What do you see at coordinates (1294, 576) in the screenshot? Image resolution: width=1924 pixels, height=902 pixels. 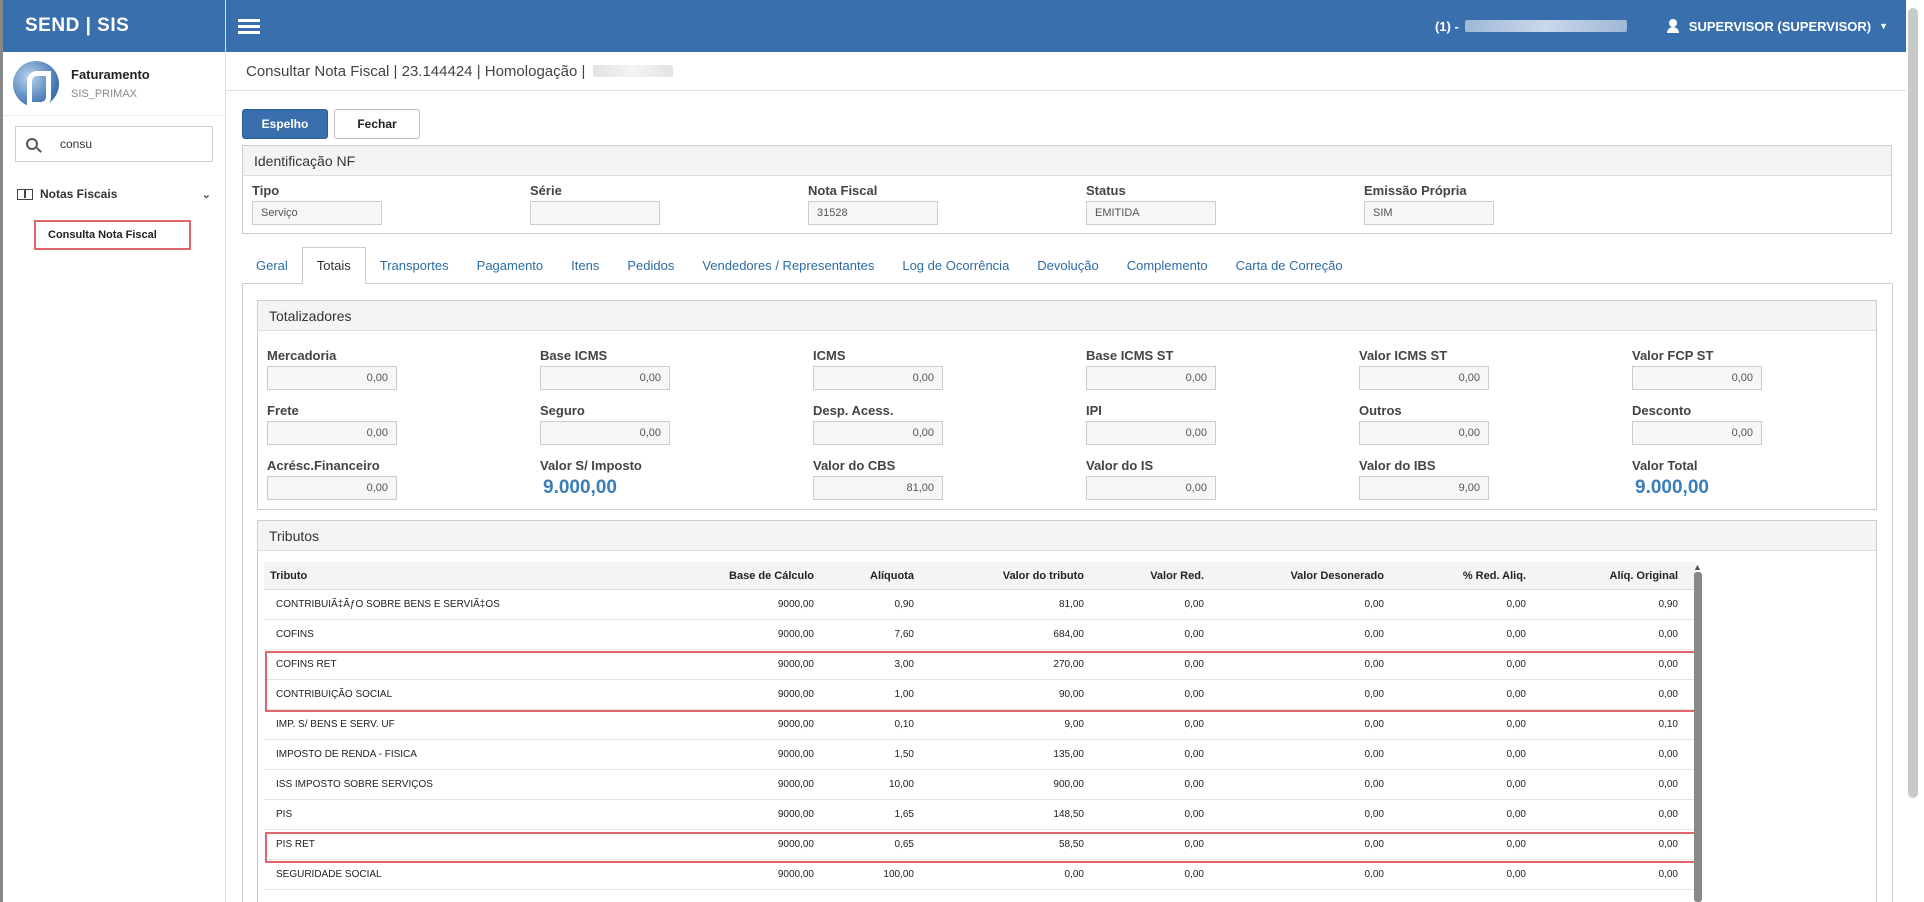 I see `col-header-valor-desonerado: Valor Desonerado` at bounding box center [1294, 576].